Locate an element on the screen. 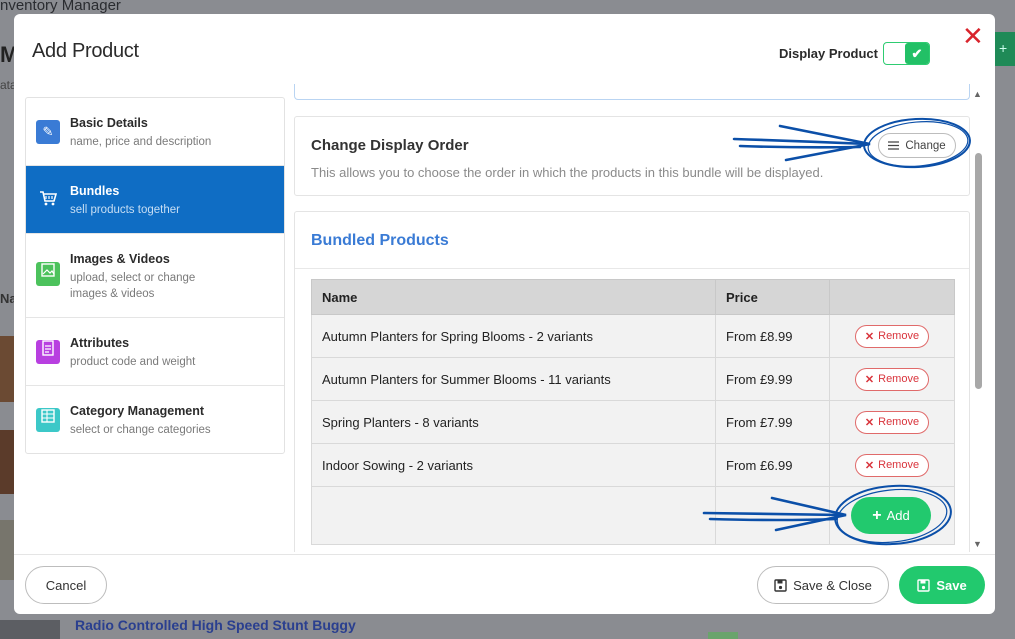  nav-item-label: Images & Videos is located at coordinates (120, 259).